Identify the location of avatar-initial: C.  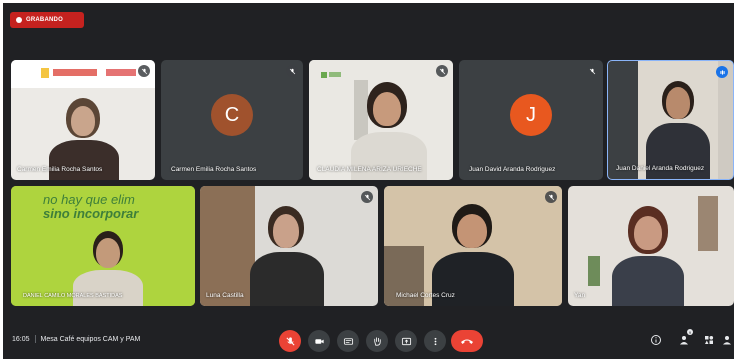
(232, 114).